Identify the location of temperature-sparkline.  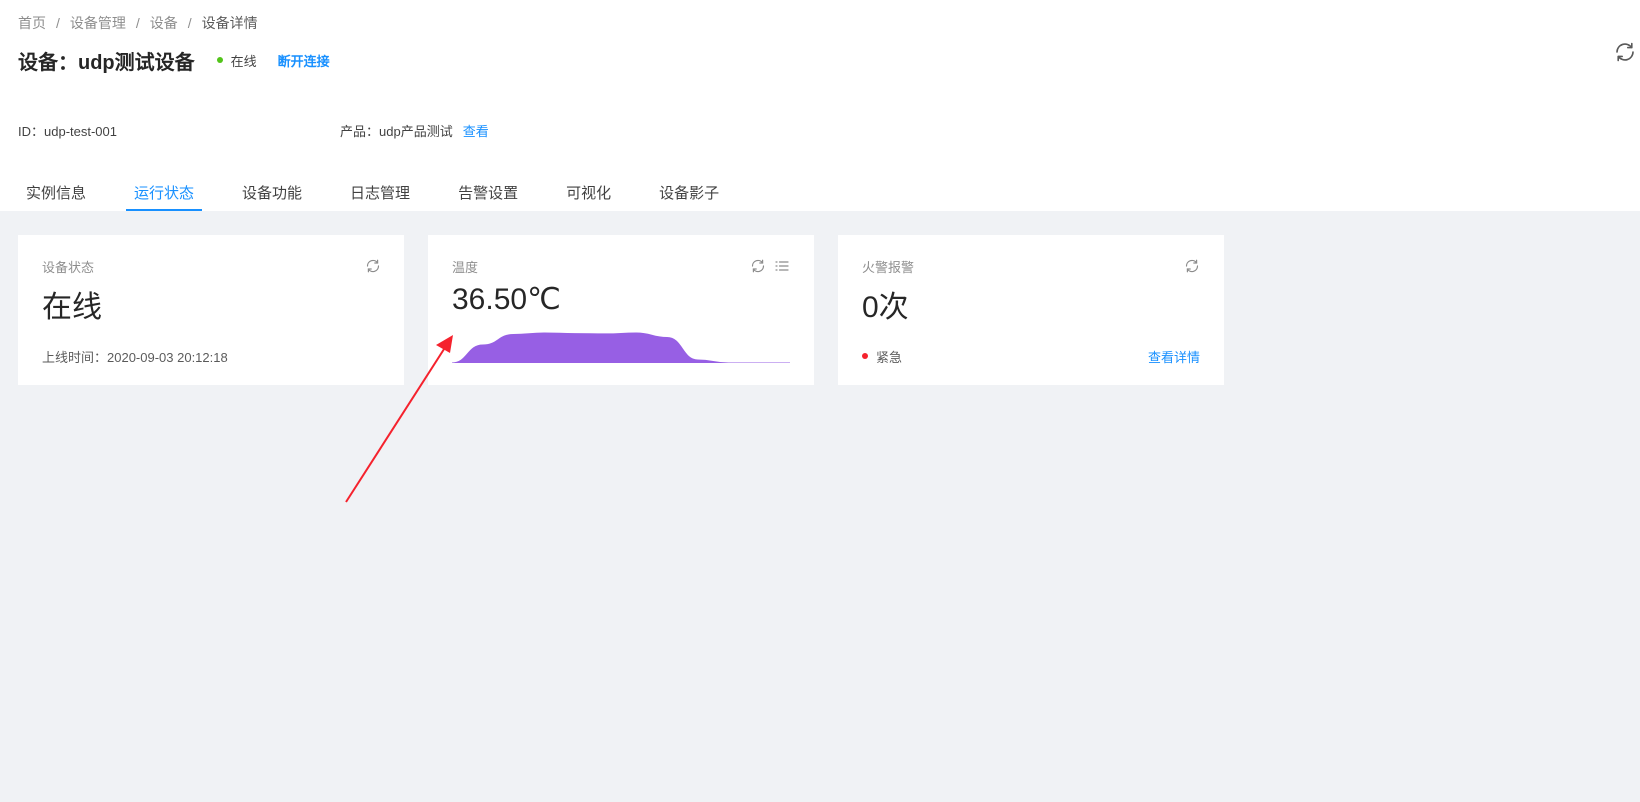
(621, 347).